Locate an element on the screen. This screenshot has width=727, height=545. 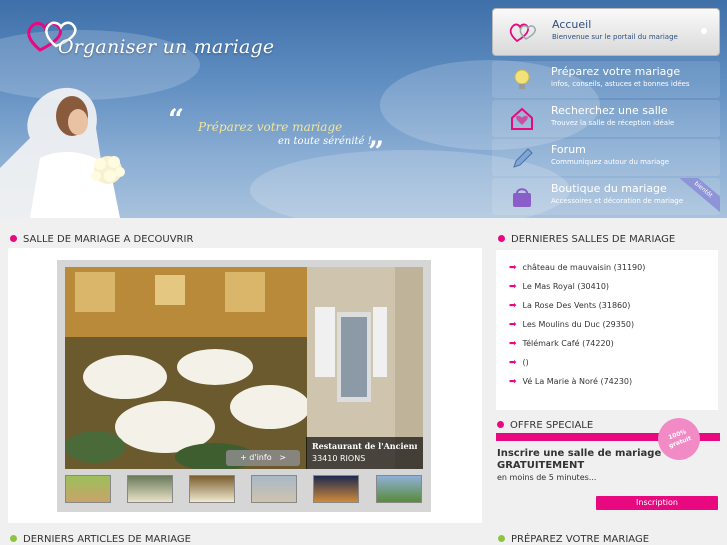
list-item: ➡ château de mauvaisin (31190) is located at coordinates (577, 271).